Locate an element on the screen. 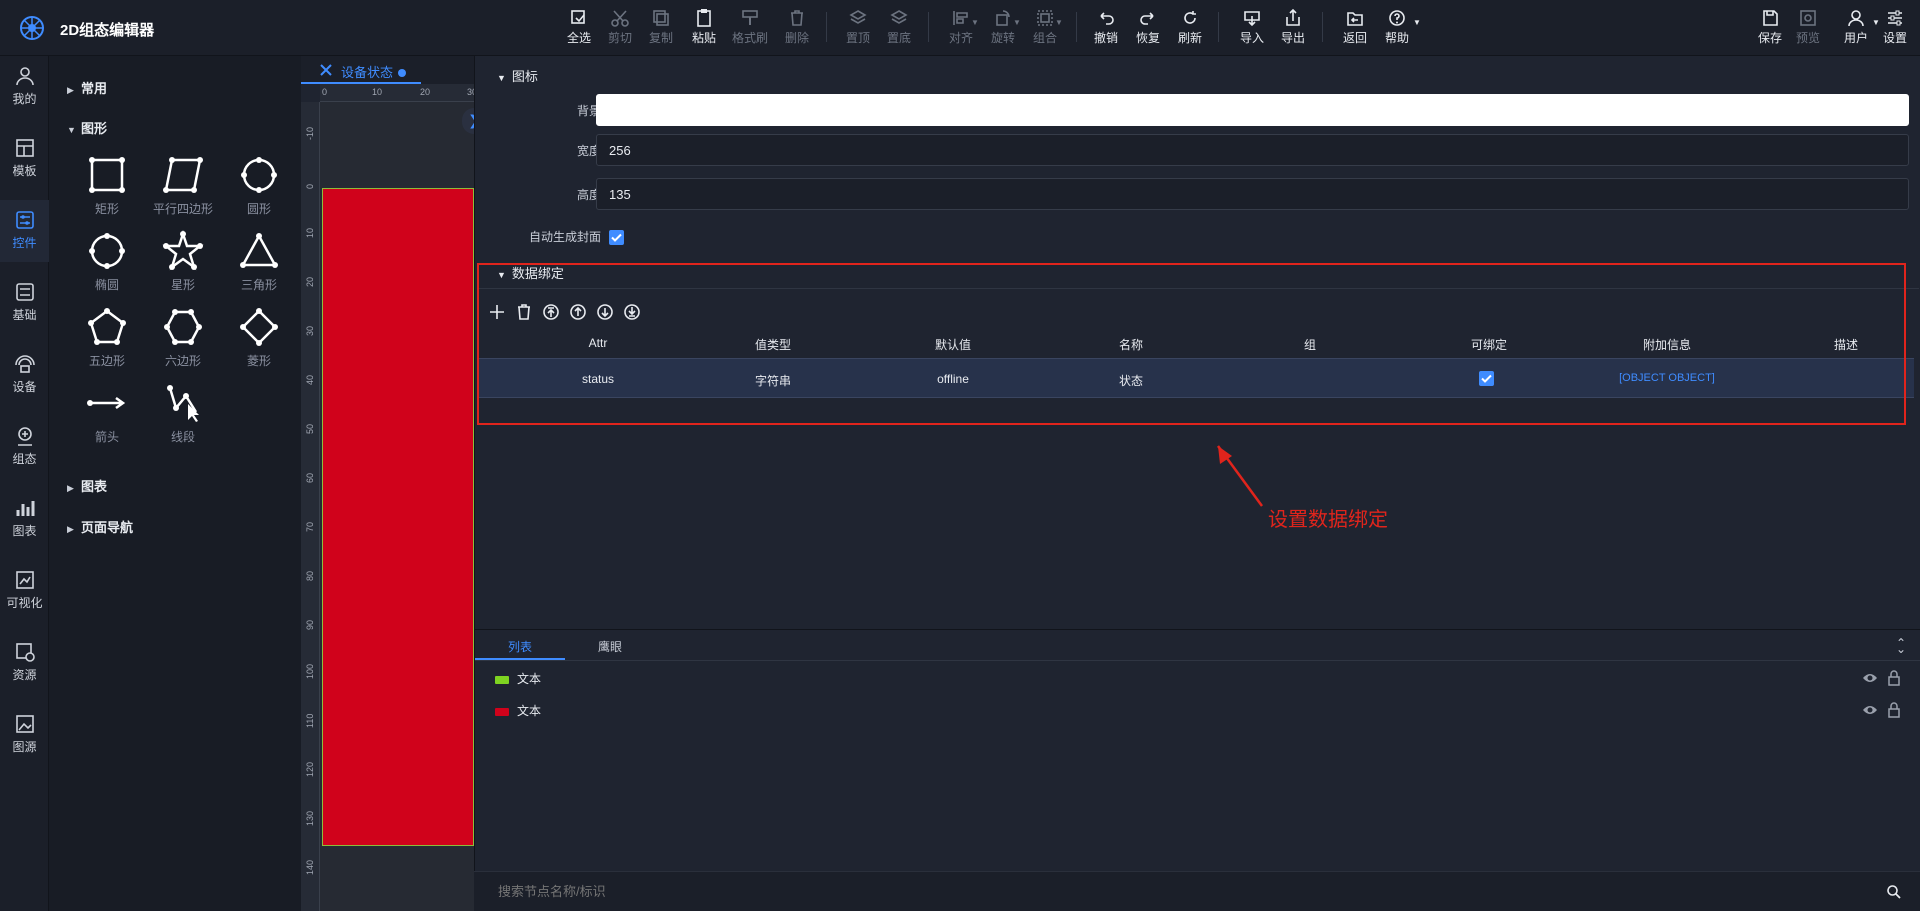 This screenshot has width=1920, height=911. delete-button: 删除 is located at coordinates (797, 30).